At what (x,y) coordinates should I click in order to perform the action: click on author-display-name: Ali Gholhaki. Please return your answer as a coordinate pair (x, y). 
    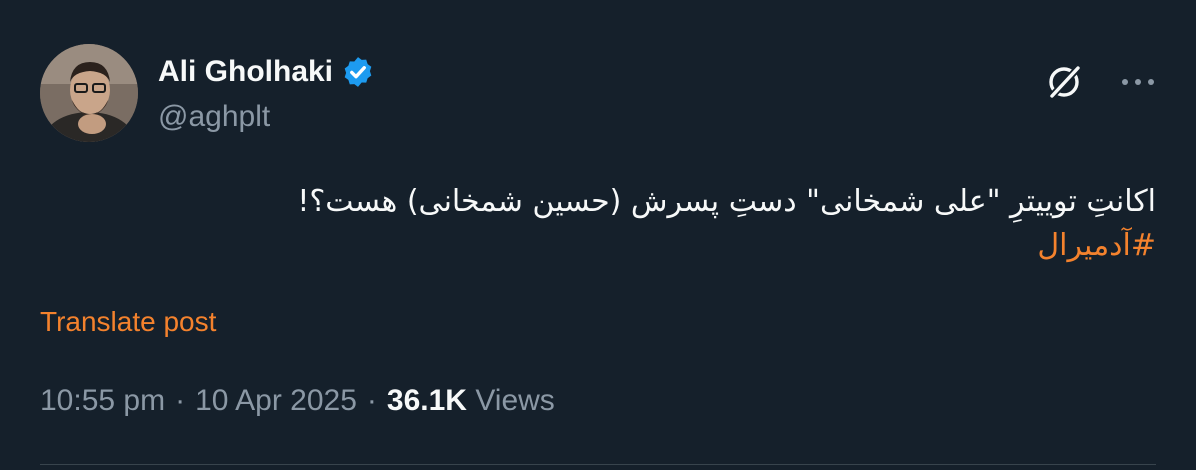
    Looking at the image, I should click on (245, 72).